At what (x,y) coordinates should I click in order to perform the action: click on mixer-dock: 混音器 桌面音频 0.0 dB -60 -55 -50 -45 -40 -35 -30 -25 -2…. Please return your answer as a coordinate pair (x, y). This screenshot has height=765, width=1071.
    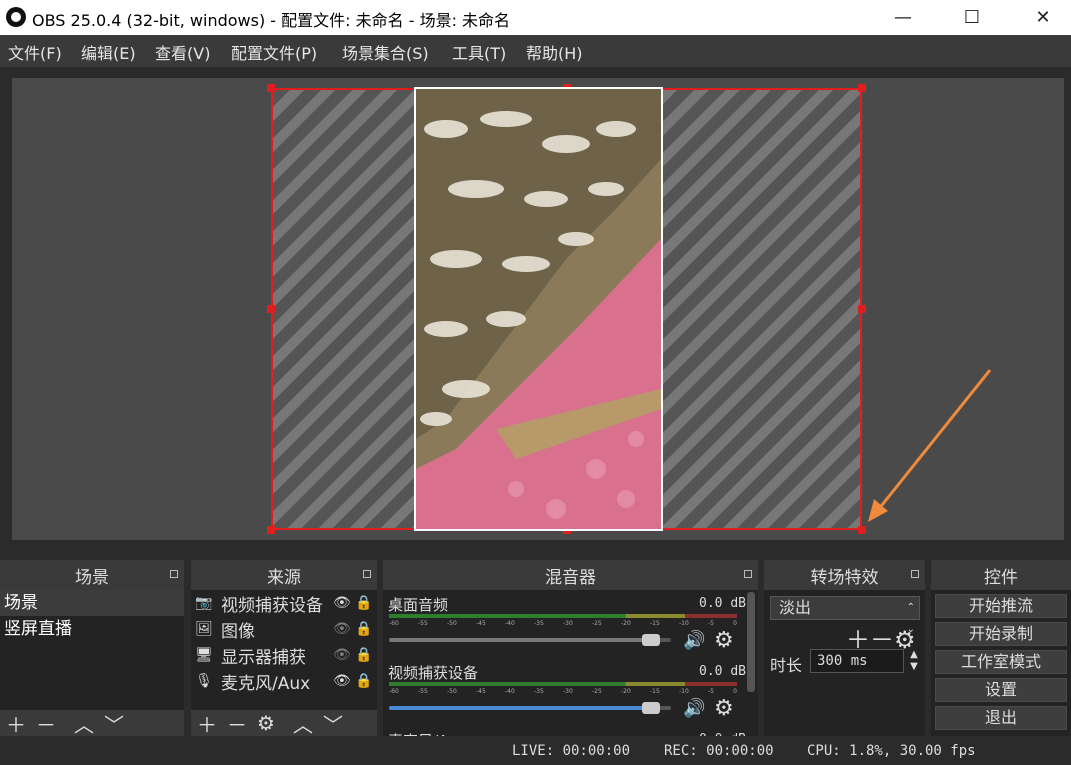
    Looking at the image, I should click on (570, 648).